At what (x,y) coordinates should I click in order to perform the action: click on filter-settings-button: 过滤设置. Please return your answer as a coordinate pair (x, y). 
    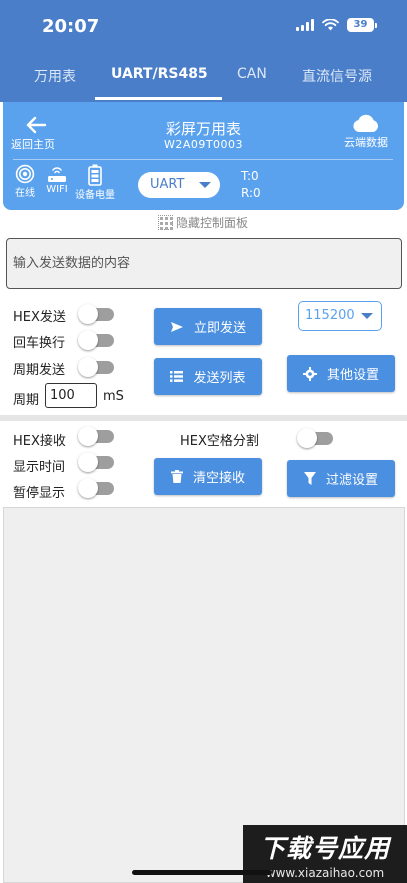
    Looking at the image, I should click on (341, 478).